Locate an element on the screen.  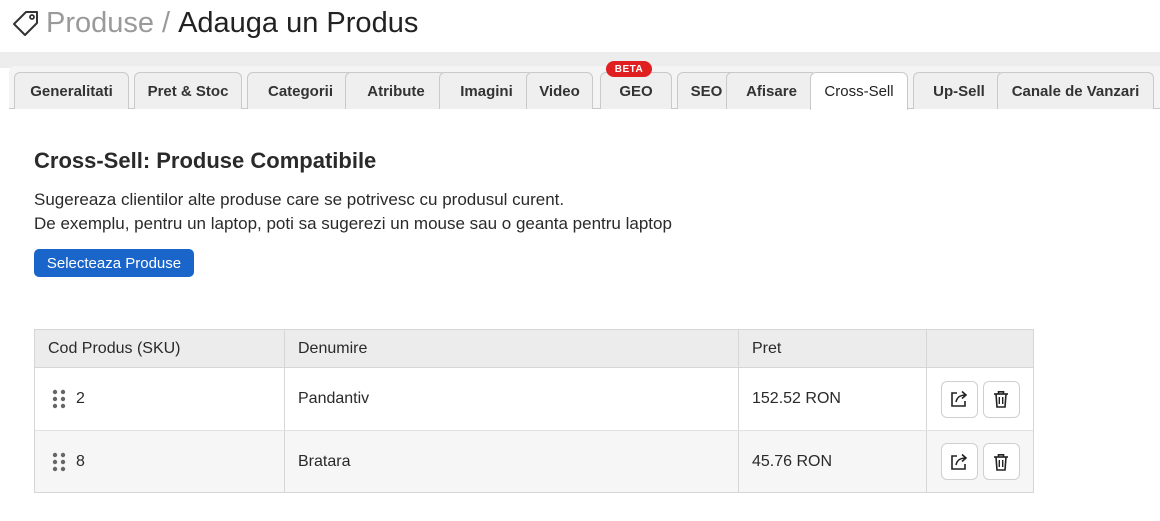
table-row: 2 Pandantiv 152.52 RON is located at coordinates (534, 399).